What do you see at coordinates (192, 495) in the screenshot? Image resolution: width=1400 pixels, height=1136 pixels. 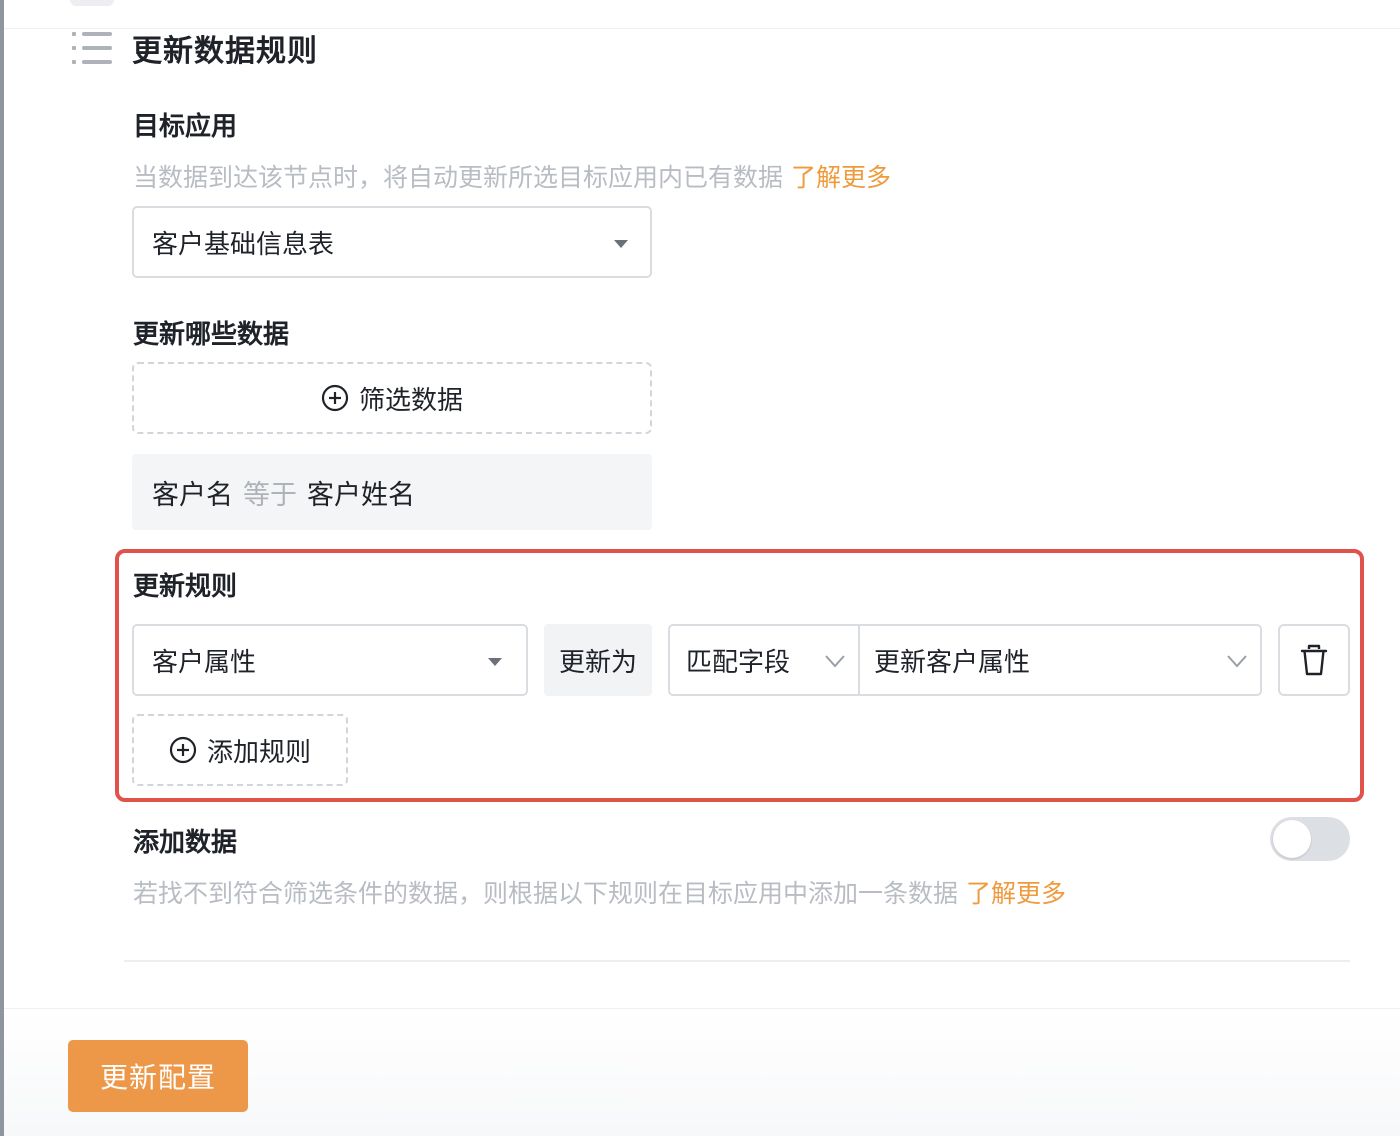 I see `condition-field: 客户名` at bounding box center [192, 495].